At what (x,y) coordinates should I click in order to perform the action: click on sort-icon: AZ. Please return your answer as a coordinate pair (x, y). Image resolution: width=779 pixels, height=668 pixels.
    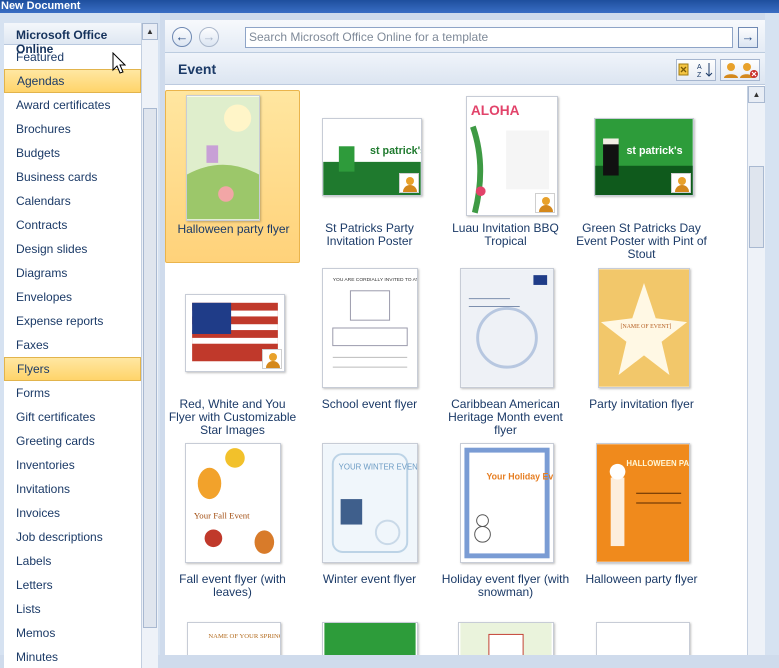
    Looking at the image, I should click on (705, 71).